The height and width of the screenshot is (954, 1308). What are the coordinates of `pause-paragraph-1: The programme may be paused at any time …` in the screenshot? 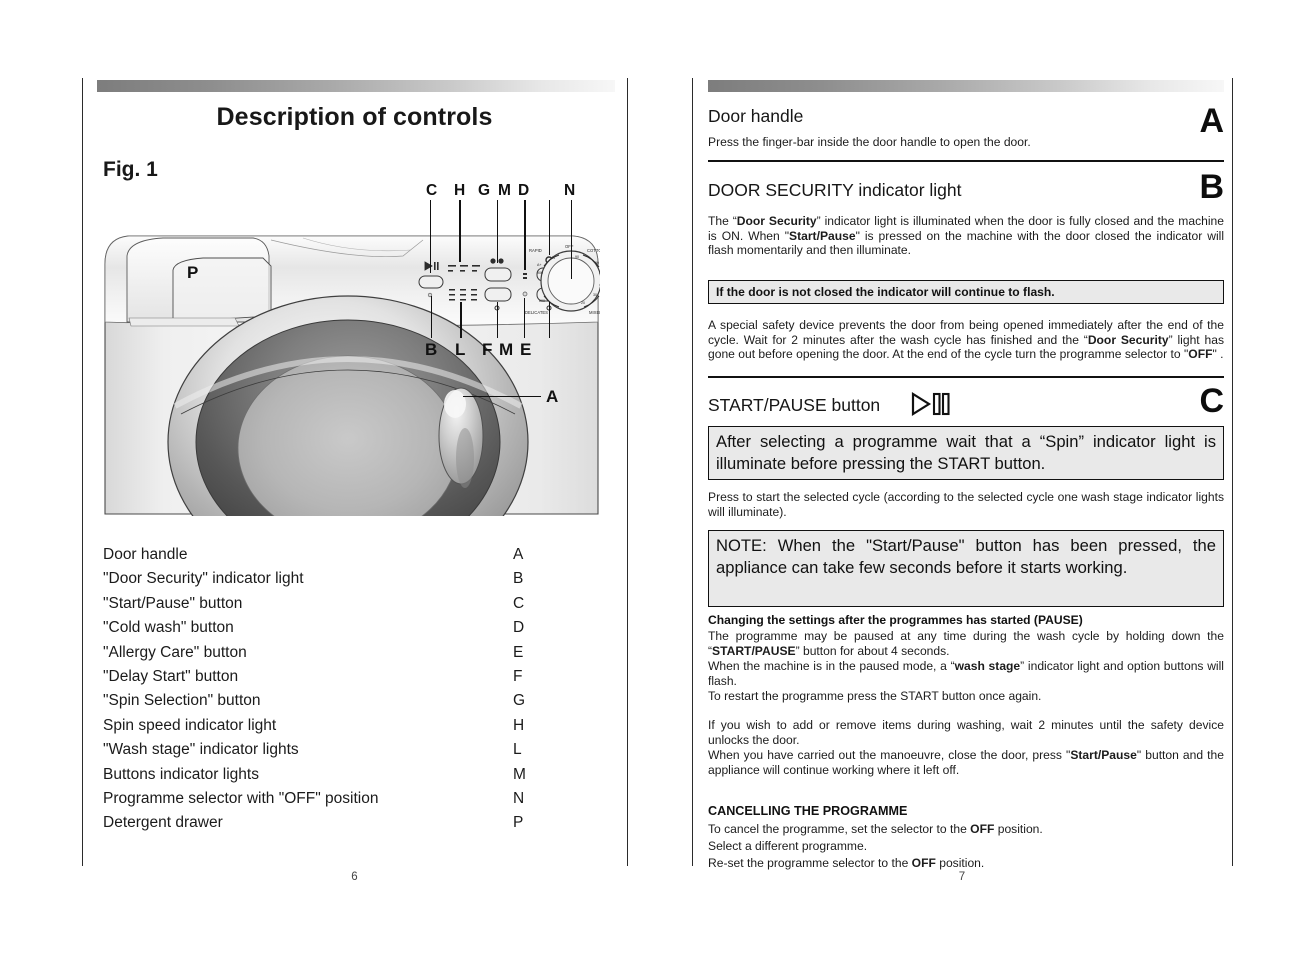 It's located at (966, 643).